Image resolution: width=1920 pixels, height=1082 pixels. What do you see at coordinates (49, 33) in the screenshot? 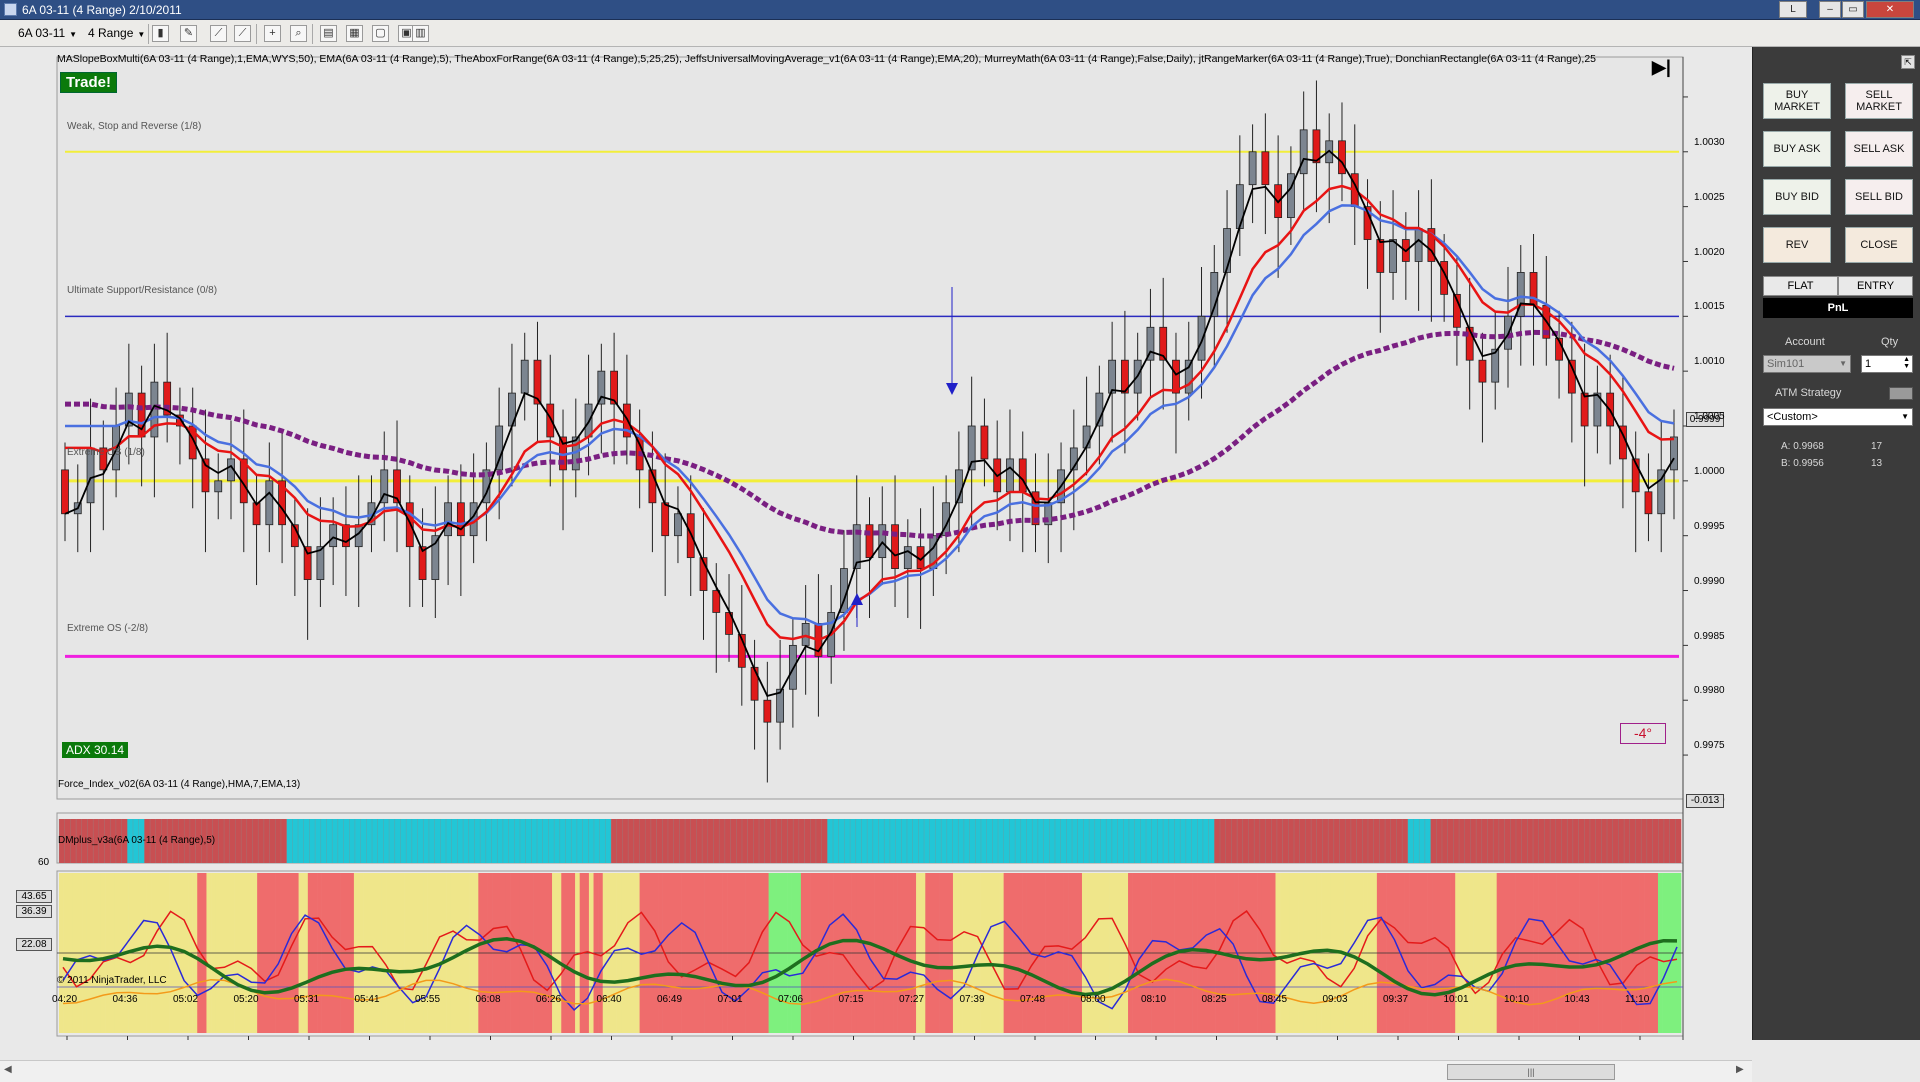
I see `instrument-selector: 6A 03-11 ▼` at bounding box center [49, 33].